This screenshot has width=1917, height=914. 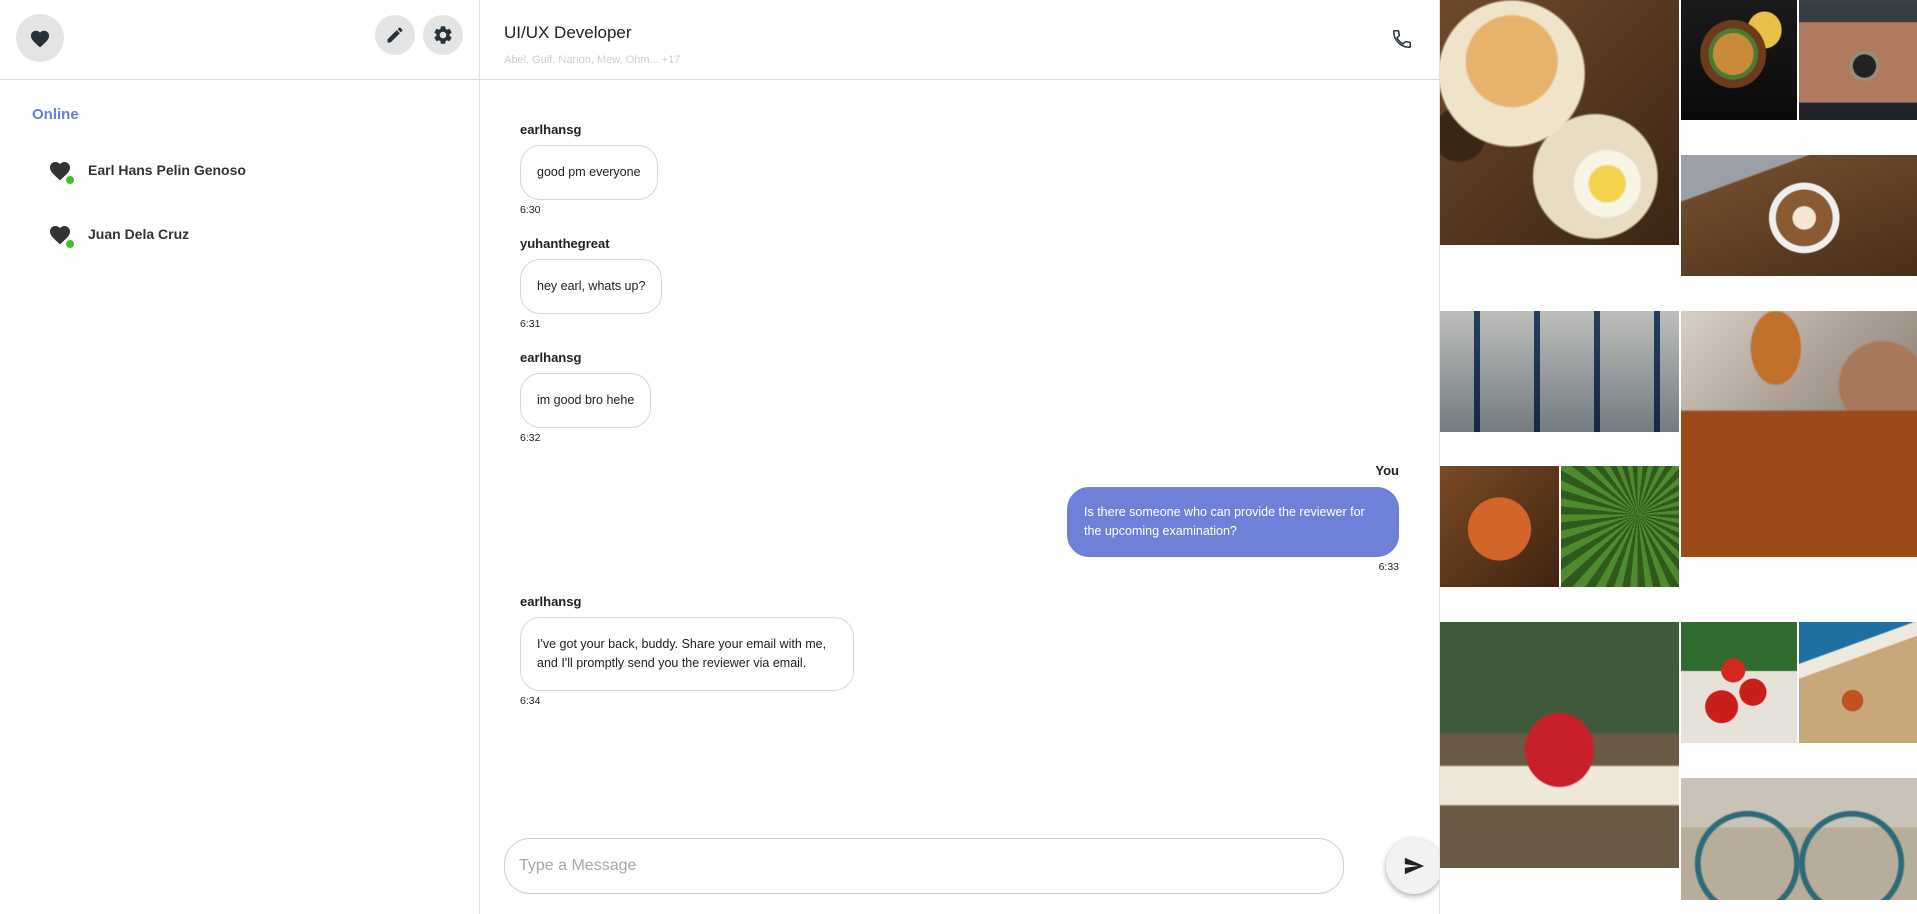 I want to click on message-bubble: good pm everyone, so click(x=589, y=172).